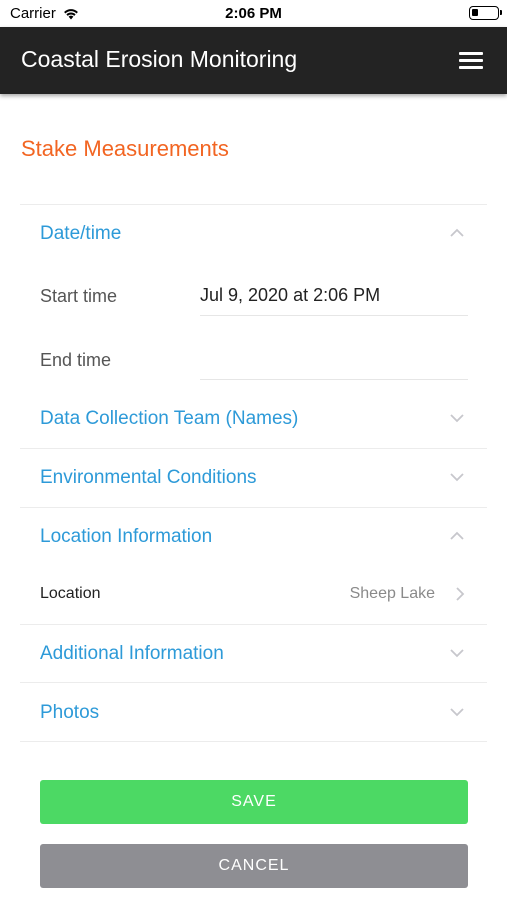 The width and height of the screenshot is (507, 900). I want to click on section-label-datetime: Date/time, so click(81, 233).